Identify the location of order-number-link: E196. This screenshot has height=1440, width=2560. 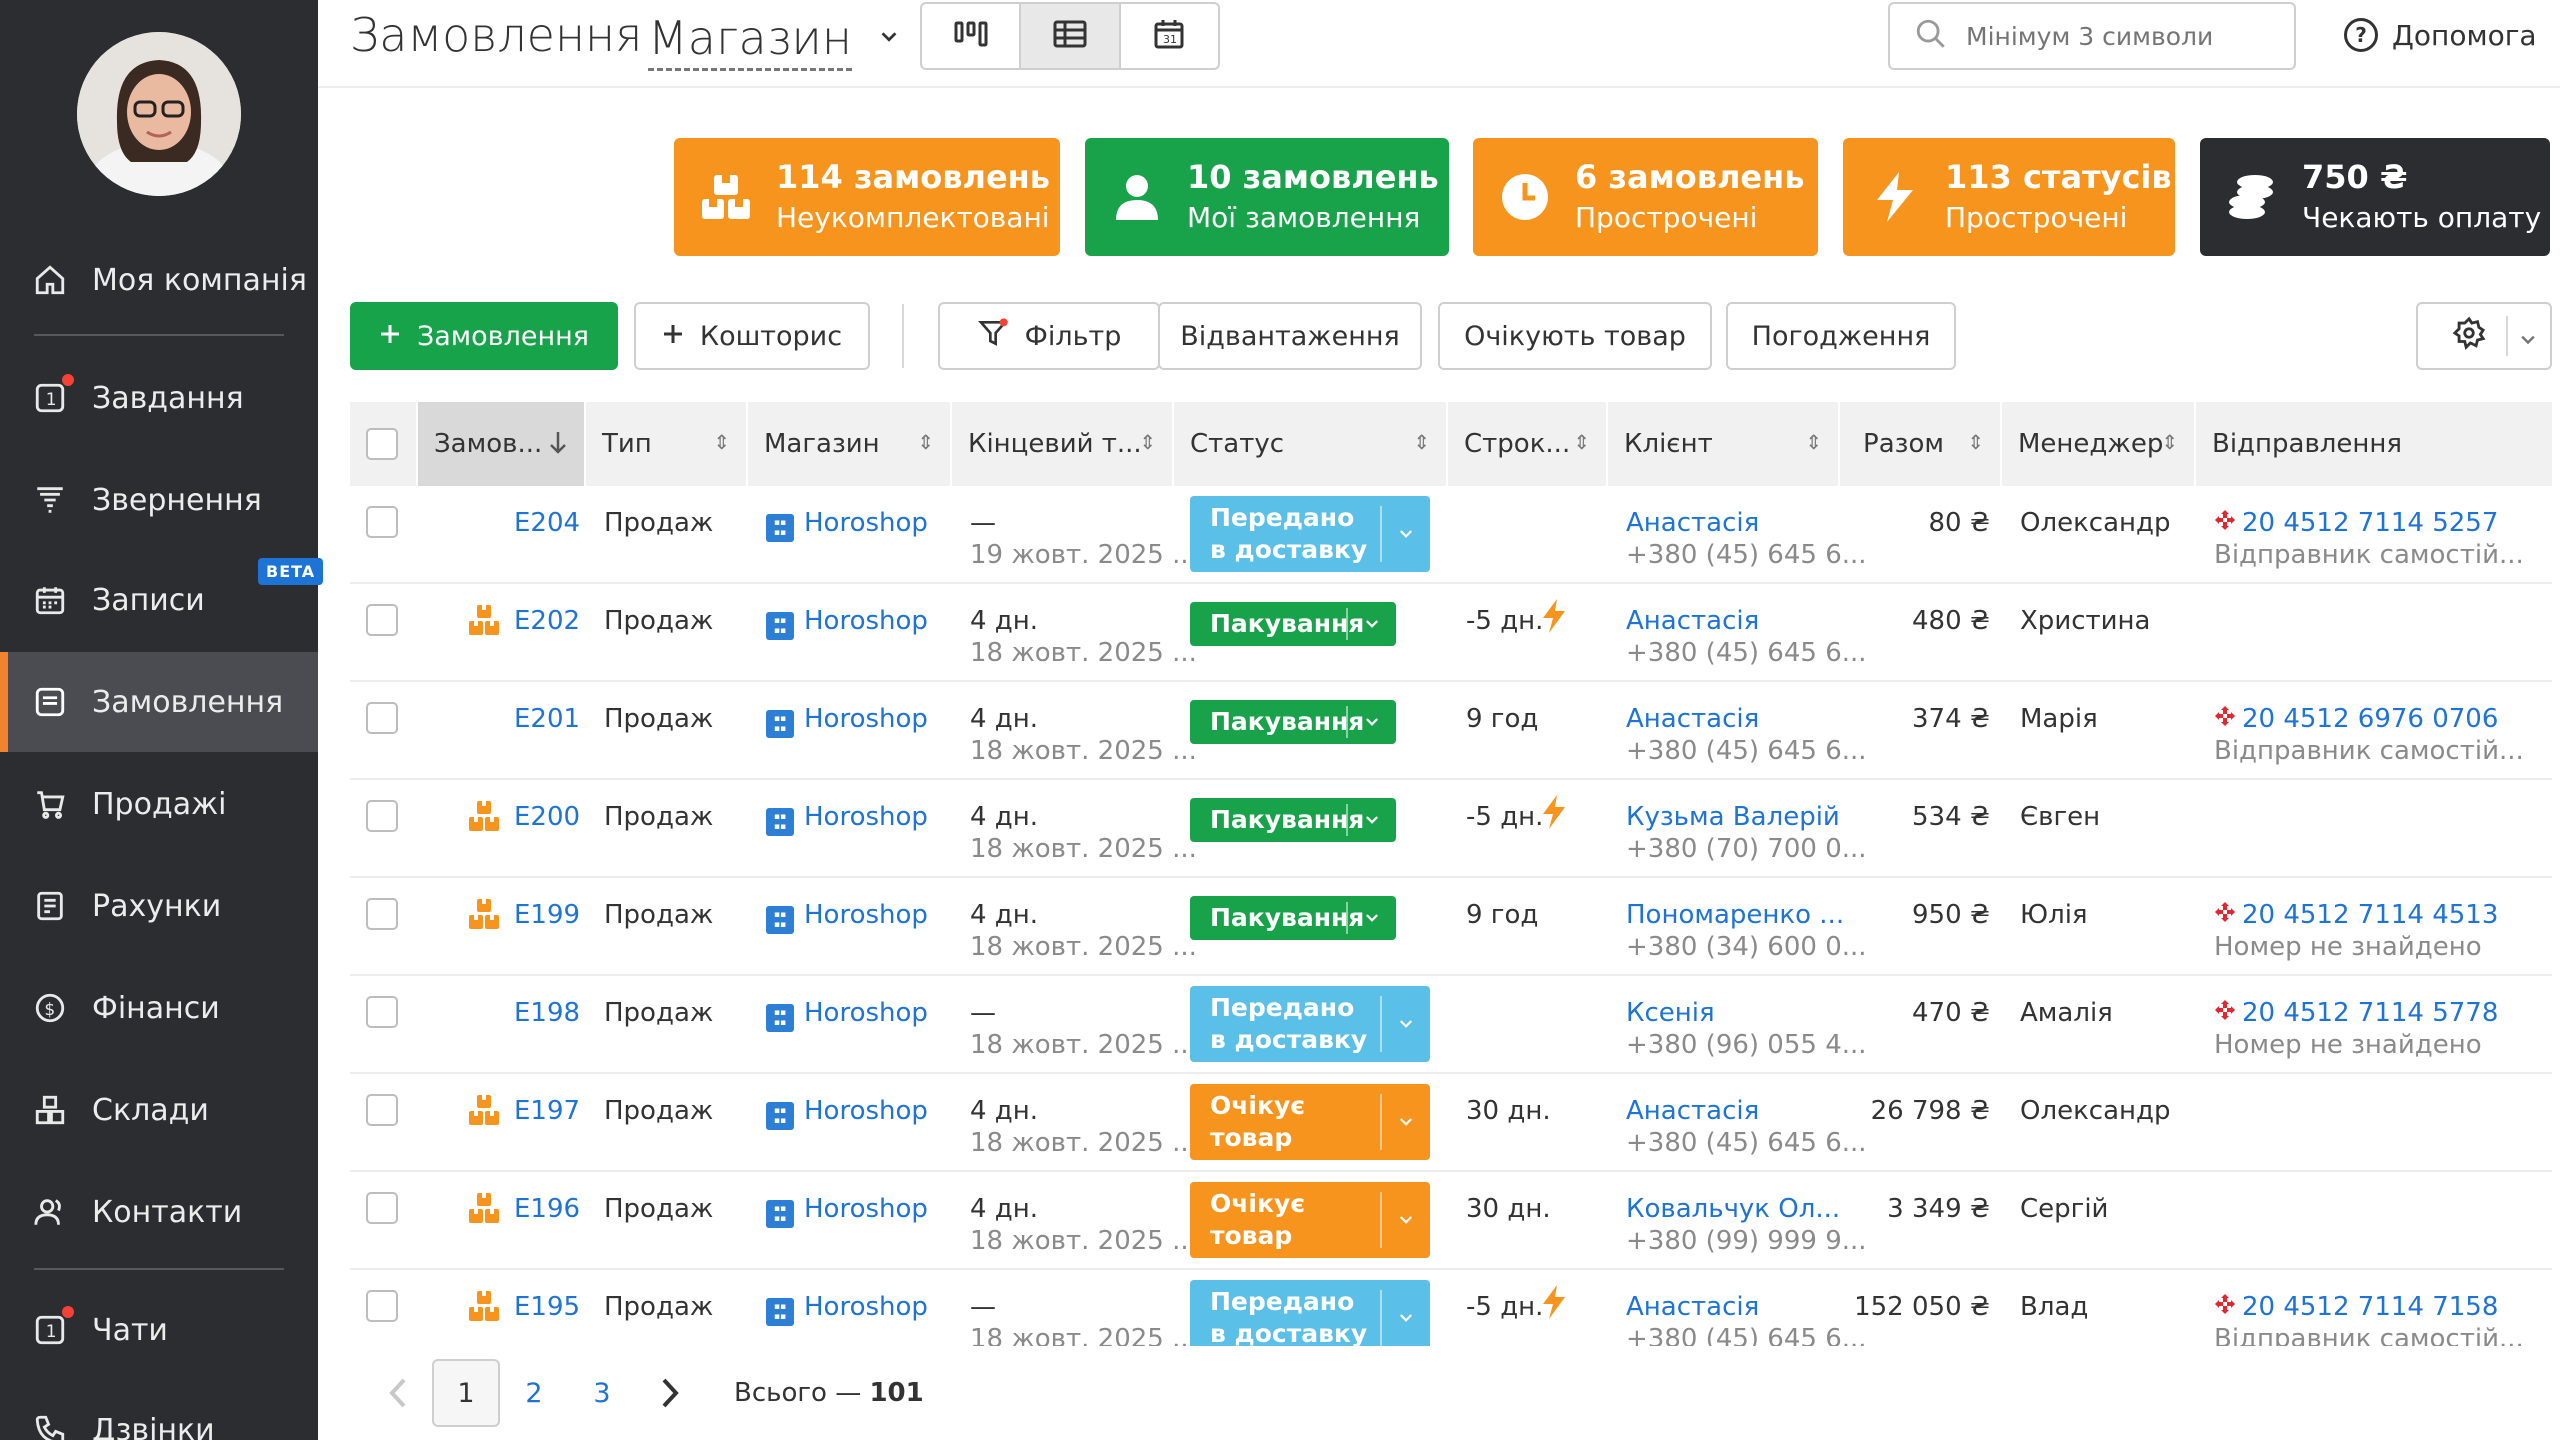
(547, 1209).